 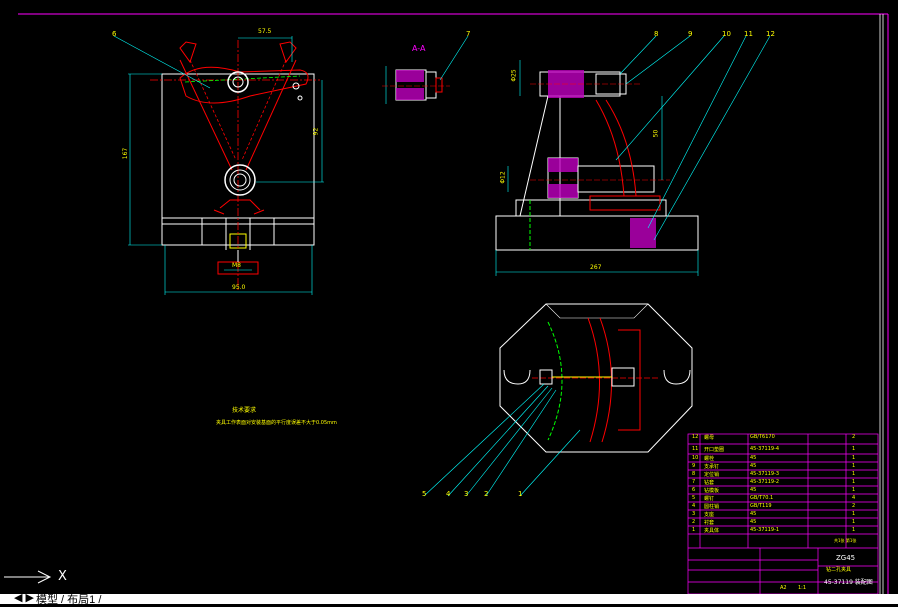 What do you see at coordinates (695, 449) in the screenshot?
I see `part-no: 11` at bounding box center [695, 449].